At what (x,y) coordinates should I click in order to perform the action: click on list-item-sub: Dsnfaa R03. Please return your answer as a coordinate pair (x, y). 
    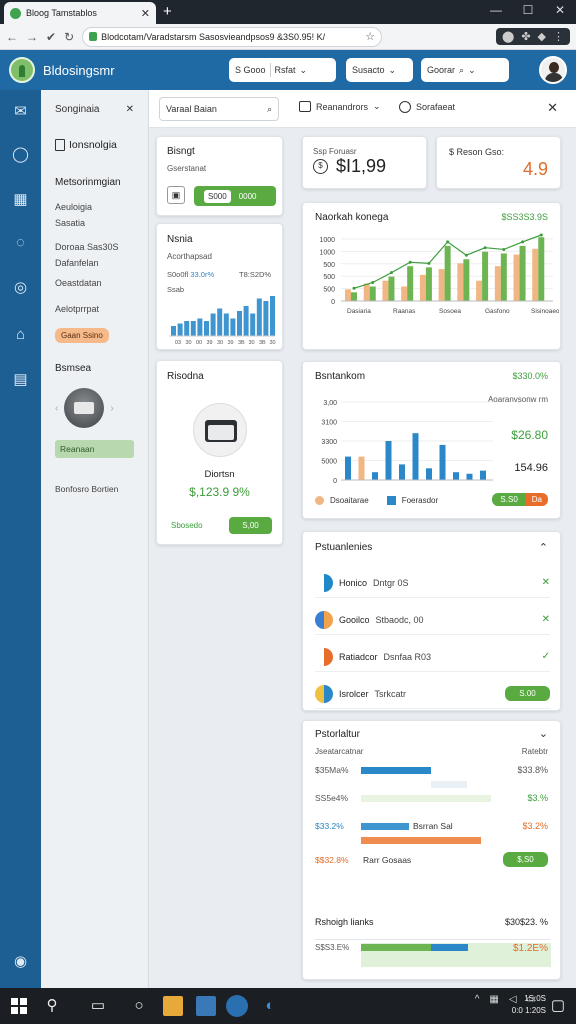
    Looking at the image, I should click on (407, 656).